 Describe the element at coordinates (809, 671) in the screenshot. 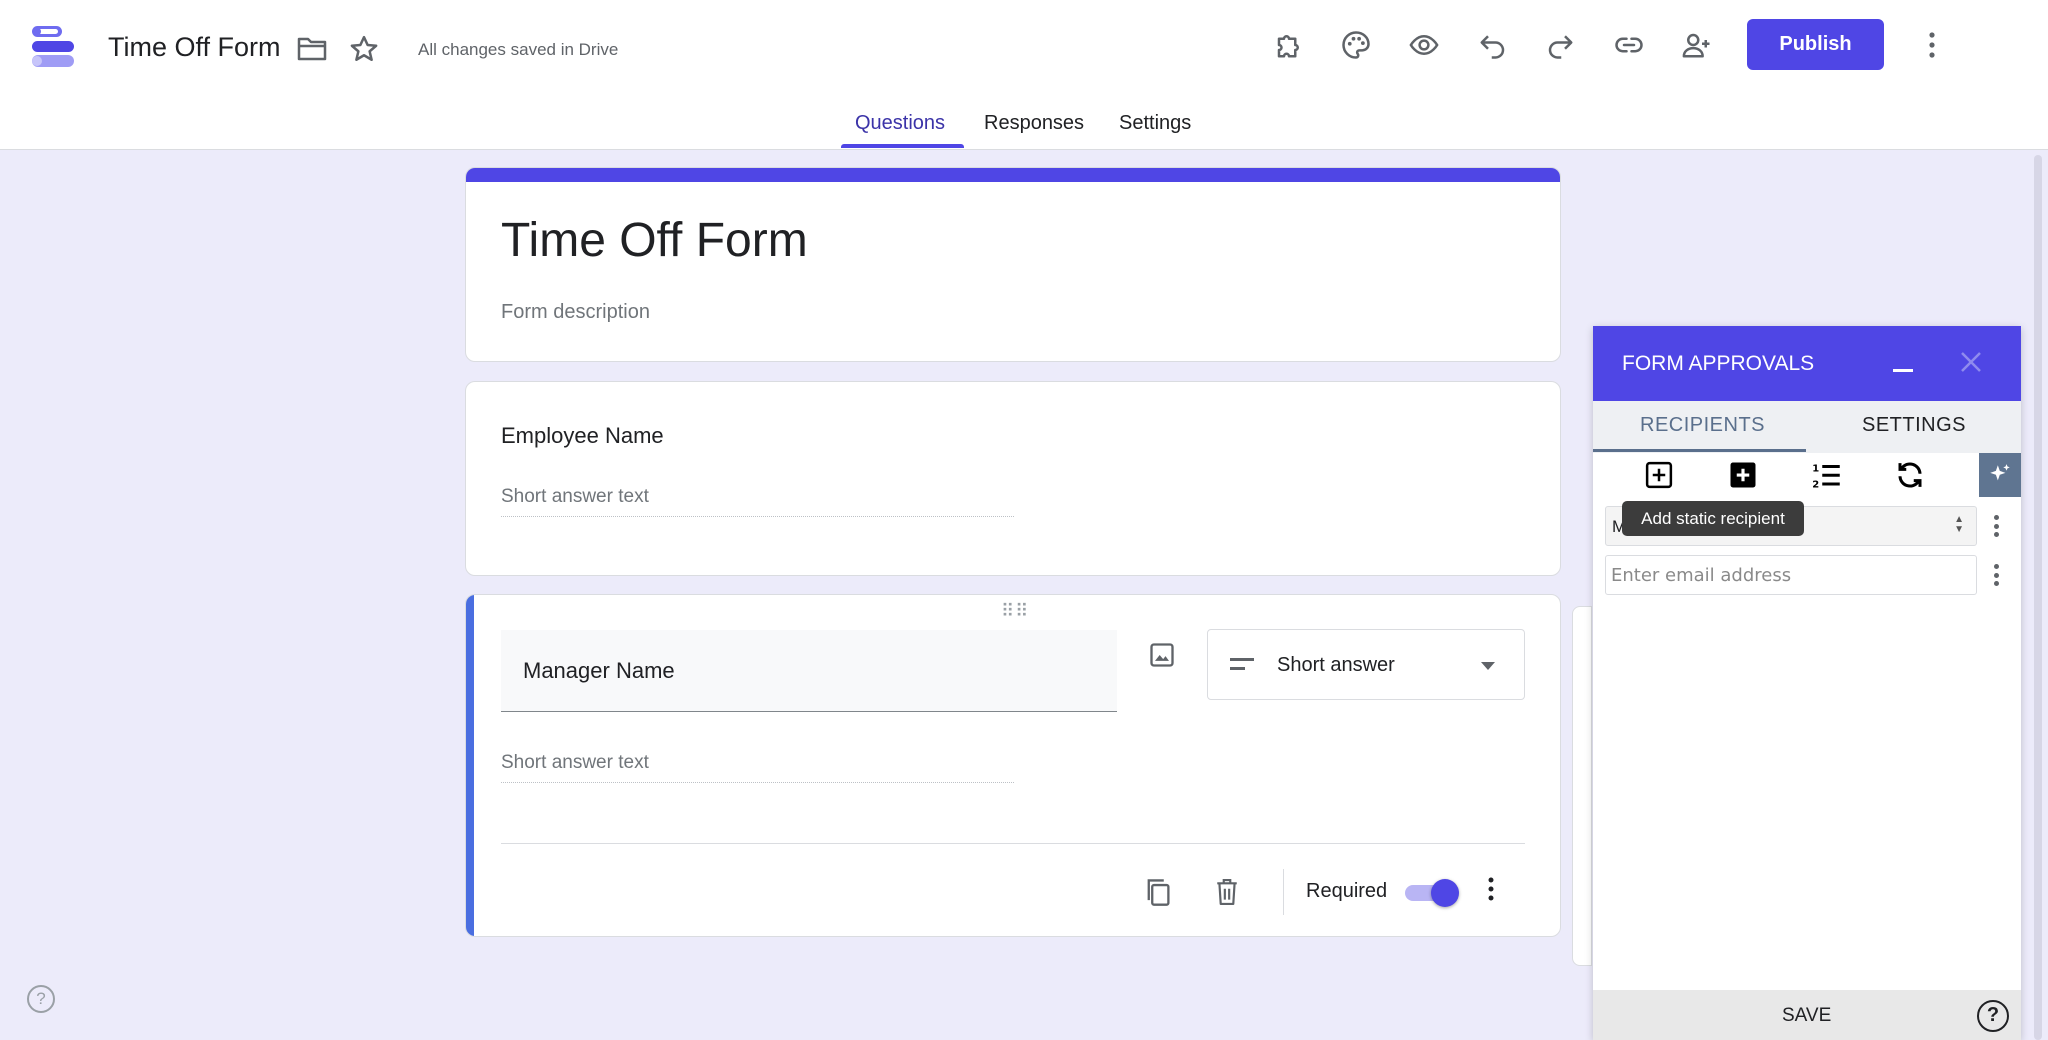

I see `question-title-input: Manager Name` at that location.